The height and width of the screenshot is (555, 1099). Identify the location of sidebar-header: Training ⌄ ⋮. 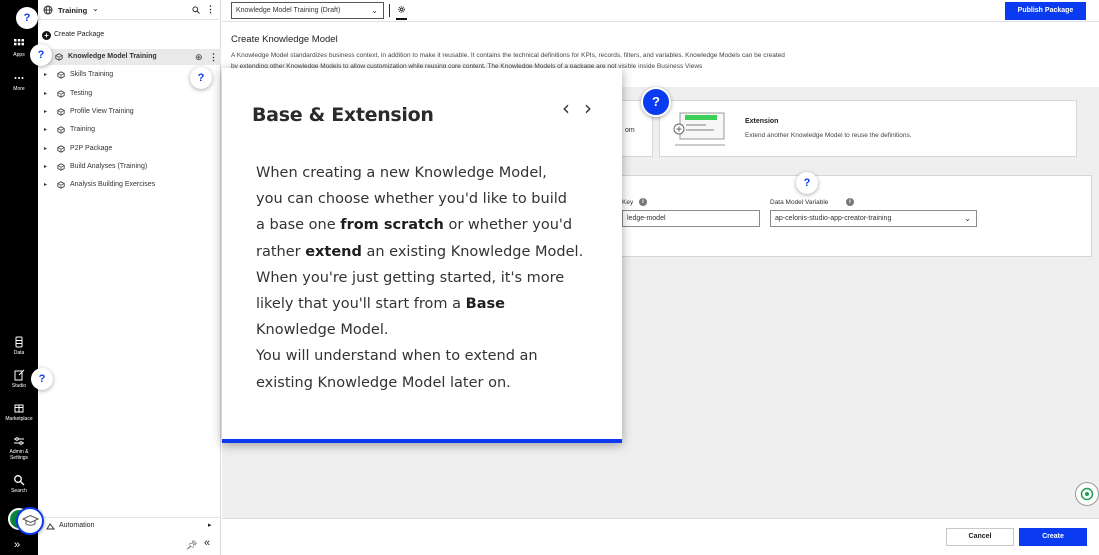
(129, 10).